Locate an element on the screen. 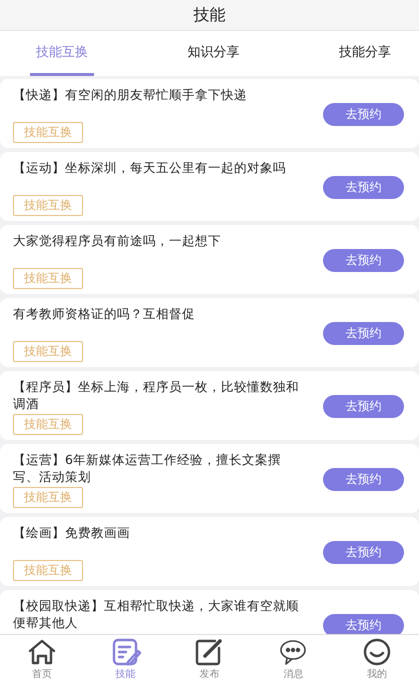 The image size is (419, 686). page-title: 技能 is located at coordinates (210, 15).